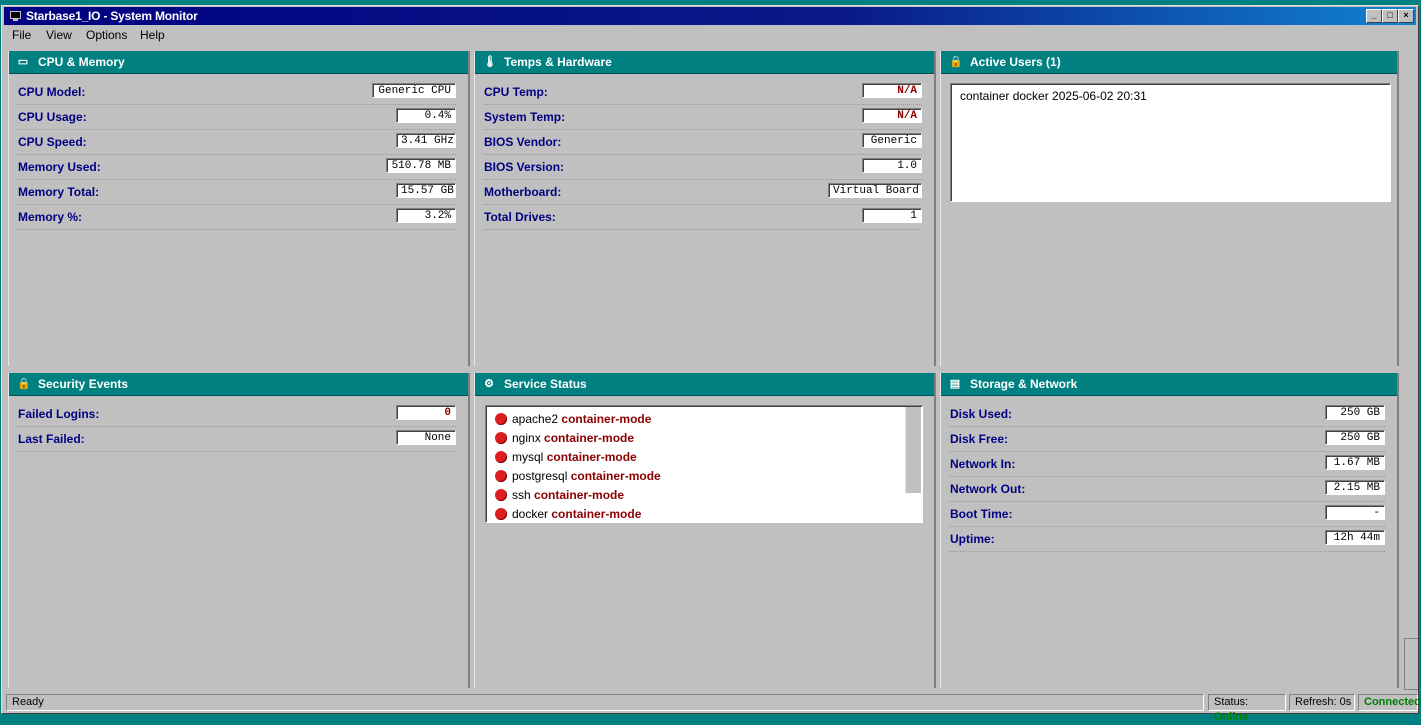 The height and width of the screenshot is (725, 1421). What do you see at coordinates (426, 412) in the screenshot?
I see `failed-logins-value: 0` at bounding box center [426, 412].